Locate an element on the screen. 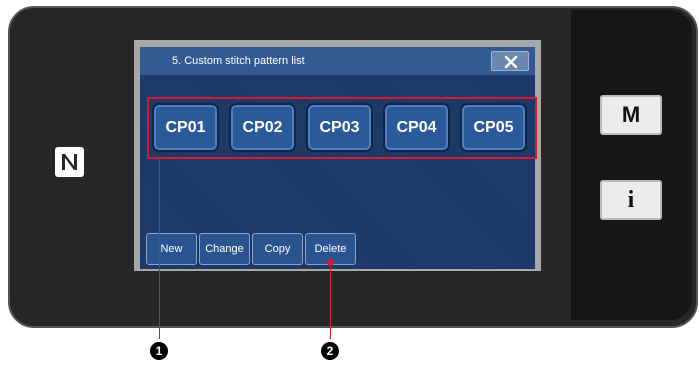 This screenshot has width=699, height=369. new-button: New is located at coordinates (171, 249).